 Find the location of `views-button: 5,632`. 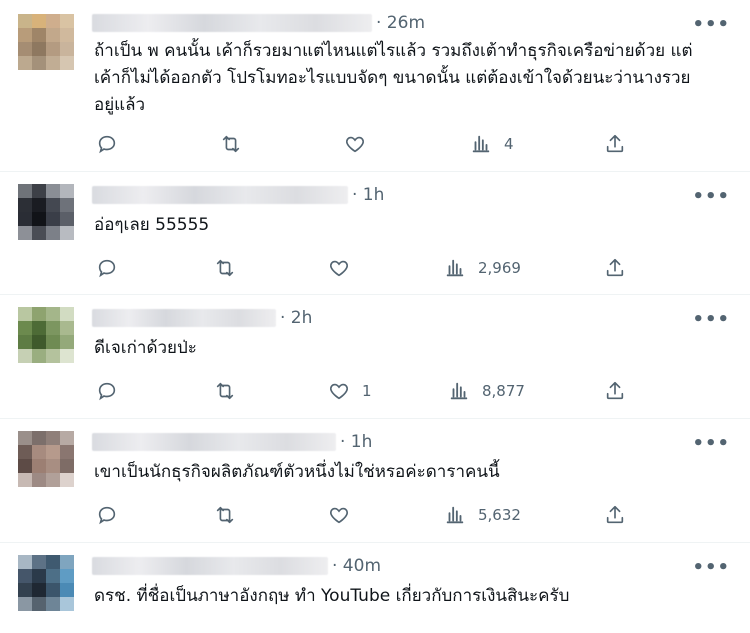

views-button: 5,632 is located at coordinates (482, 515).